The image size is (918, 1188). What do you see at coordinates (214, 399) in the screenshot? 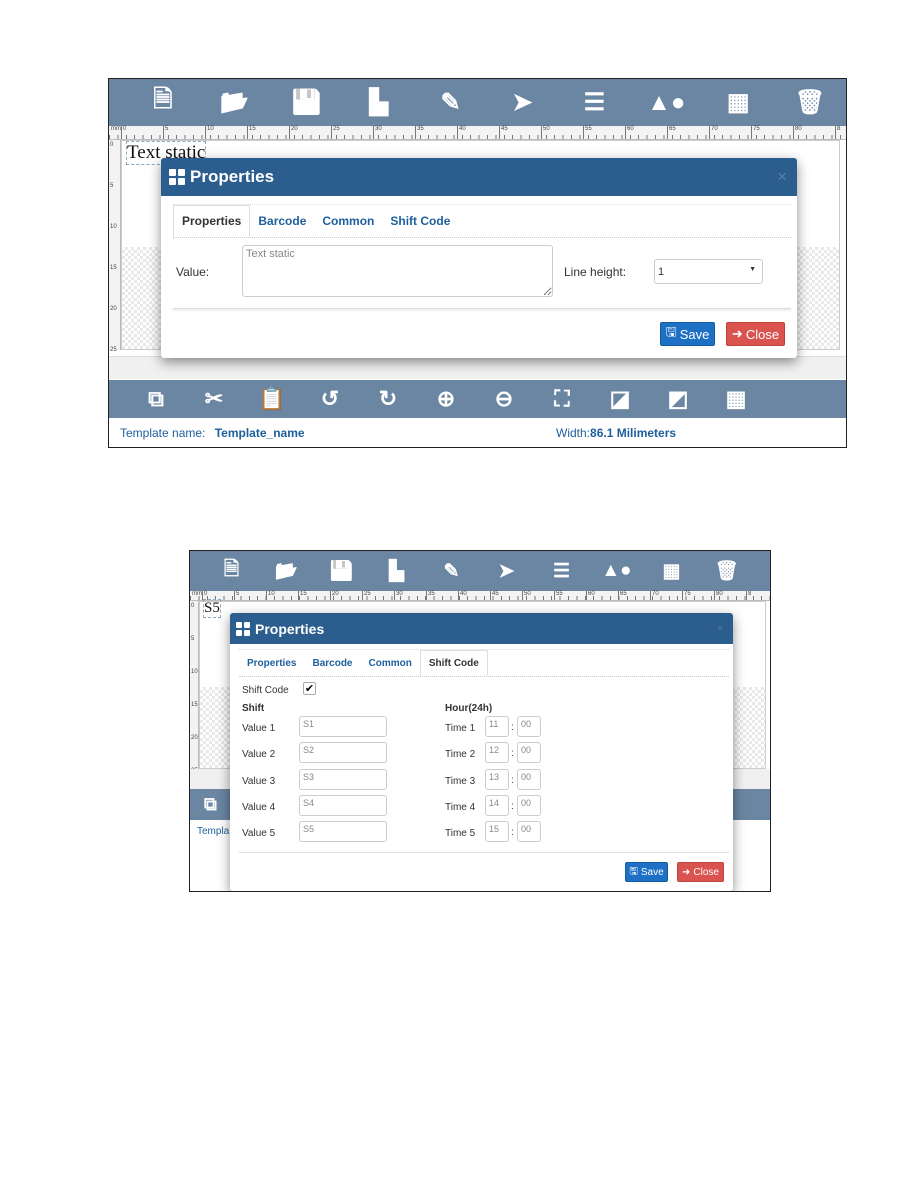
I see `cut-icon: ✂` at bounding box center [214, 399].